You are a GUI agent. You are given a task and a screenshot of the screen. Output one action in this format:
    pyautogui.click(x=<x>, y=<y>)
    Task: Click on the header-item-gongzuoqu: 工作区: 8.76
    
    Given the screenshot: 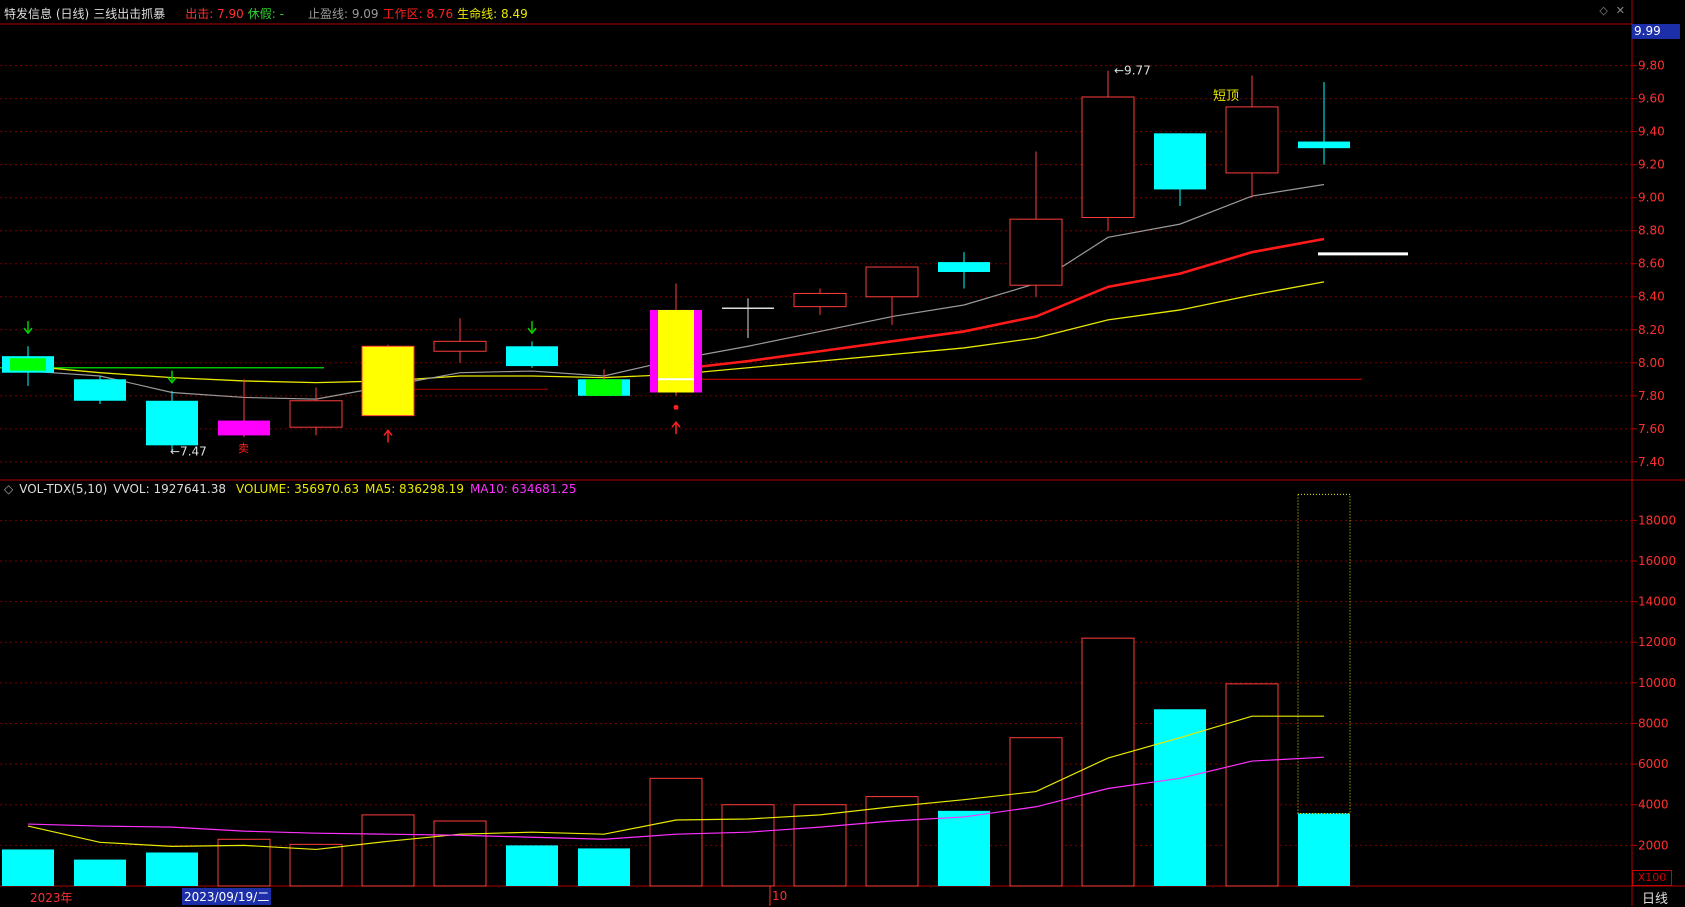 What is the action you would take?
    pyautogui.click(x=418, y=13)
    